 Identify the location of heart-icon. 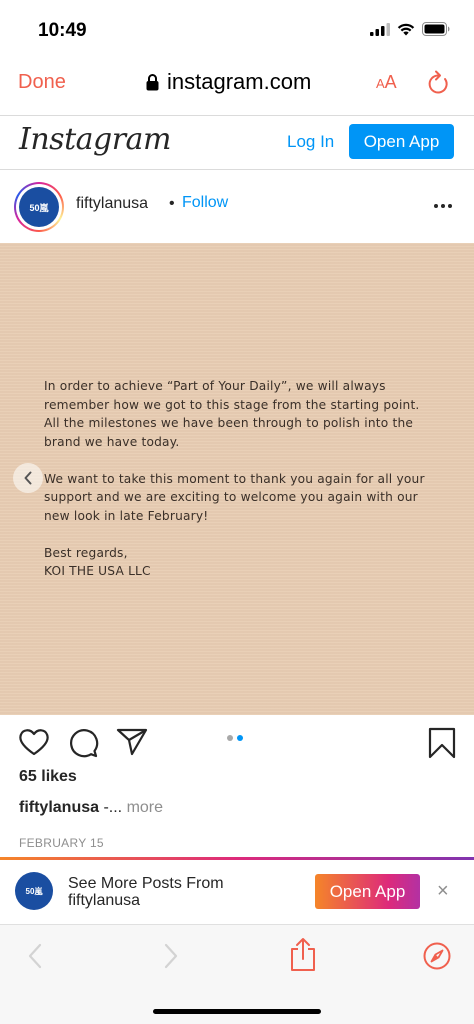
(34, 742).